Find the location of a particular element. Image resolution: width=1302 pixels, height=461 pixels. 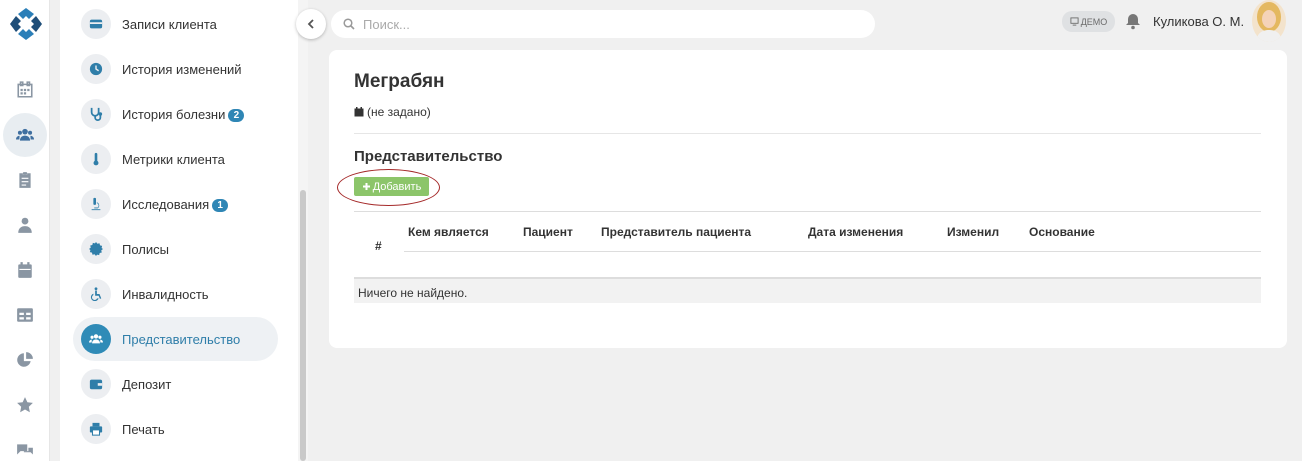

avatar is located at coordinates (1269, 21).